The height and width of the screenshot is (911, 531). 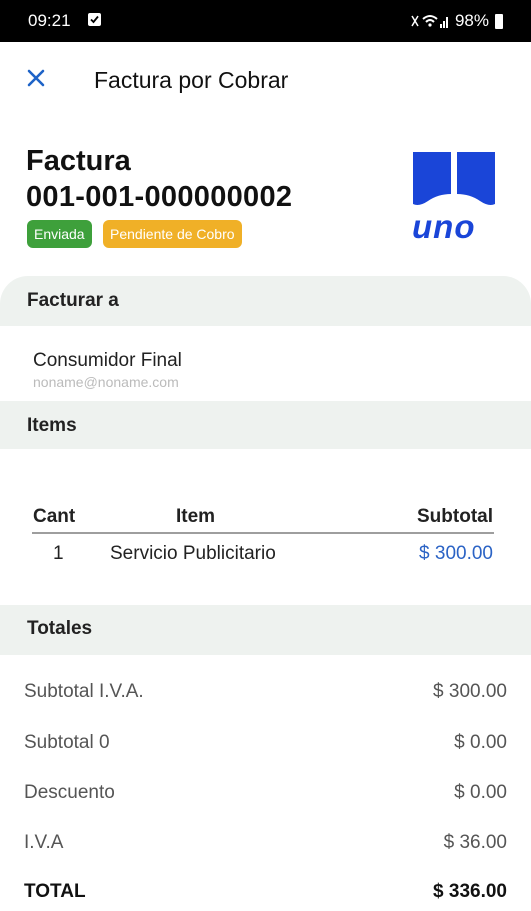 What do you see at coordinates (84, 691) in the screenshot?
I see `total-label: Subtotal I.V.A.` at bounding box center [84, 691].